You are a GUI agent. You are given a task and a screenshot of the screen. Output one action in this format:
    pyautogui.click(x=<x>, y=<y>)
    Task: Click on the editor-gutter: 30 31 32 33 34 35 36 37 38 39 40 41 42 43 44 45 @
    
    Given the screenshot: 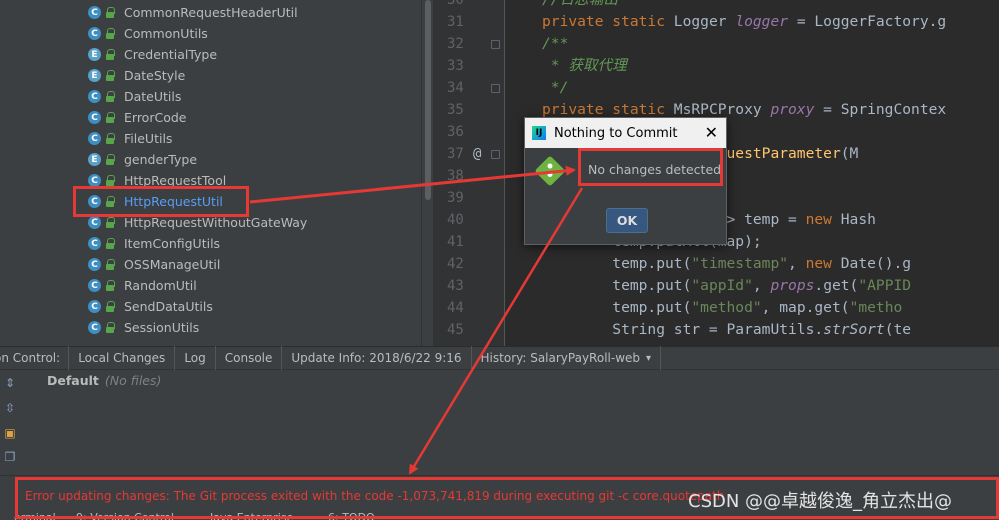 What is the action you would take?
    pyautogui.click(x=469, y=173)
    